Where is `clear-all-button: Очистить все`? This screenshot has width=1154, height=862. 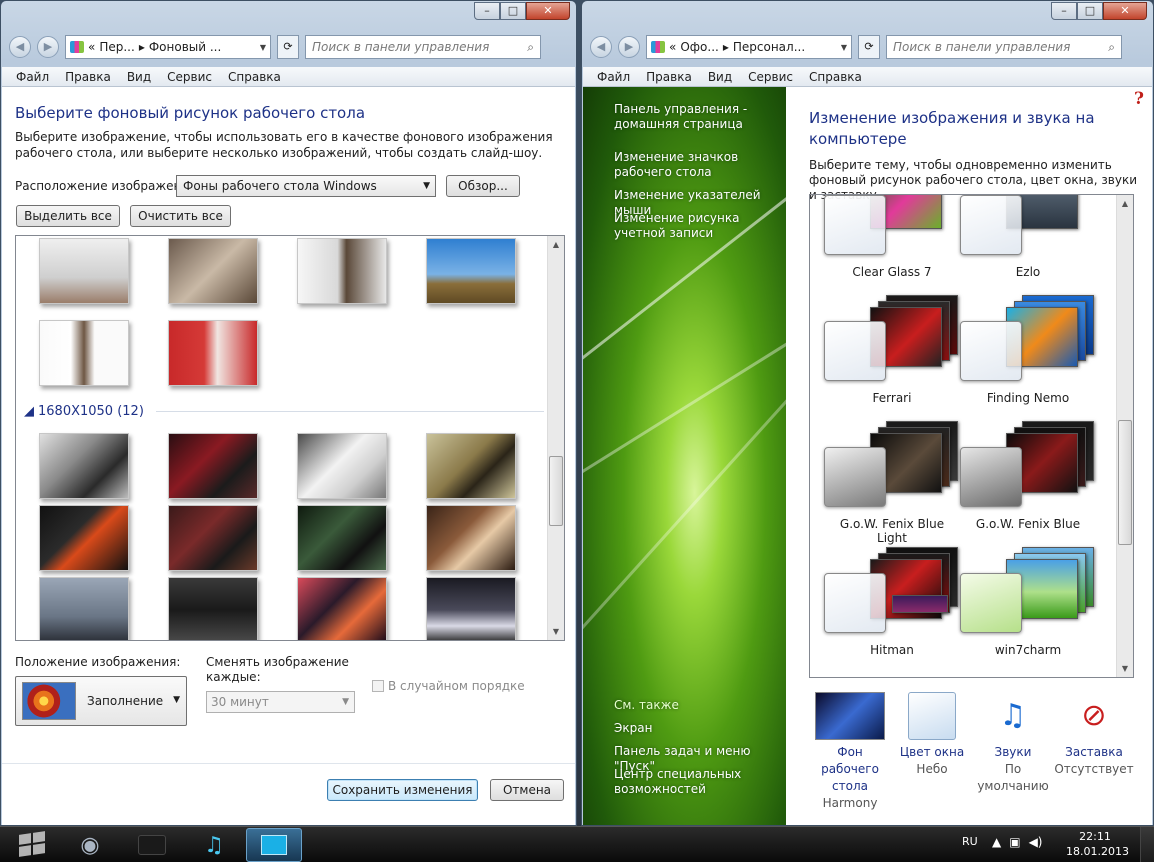
clear-all-button: Очистить все is located at coordinates (180, 216).